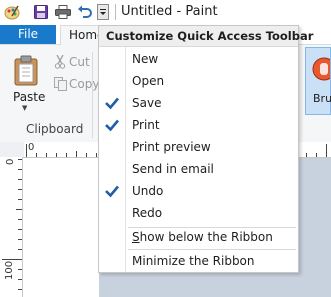 The image size is (331, 297). What do you see at coordinates (212, 237) in the screenshot?
I see `menu-item-show-below-ribbon: Show below the Ribbon` at bounding box center [212, 237].